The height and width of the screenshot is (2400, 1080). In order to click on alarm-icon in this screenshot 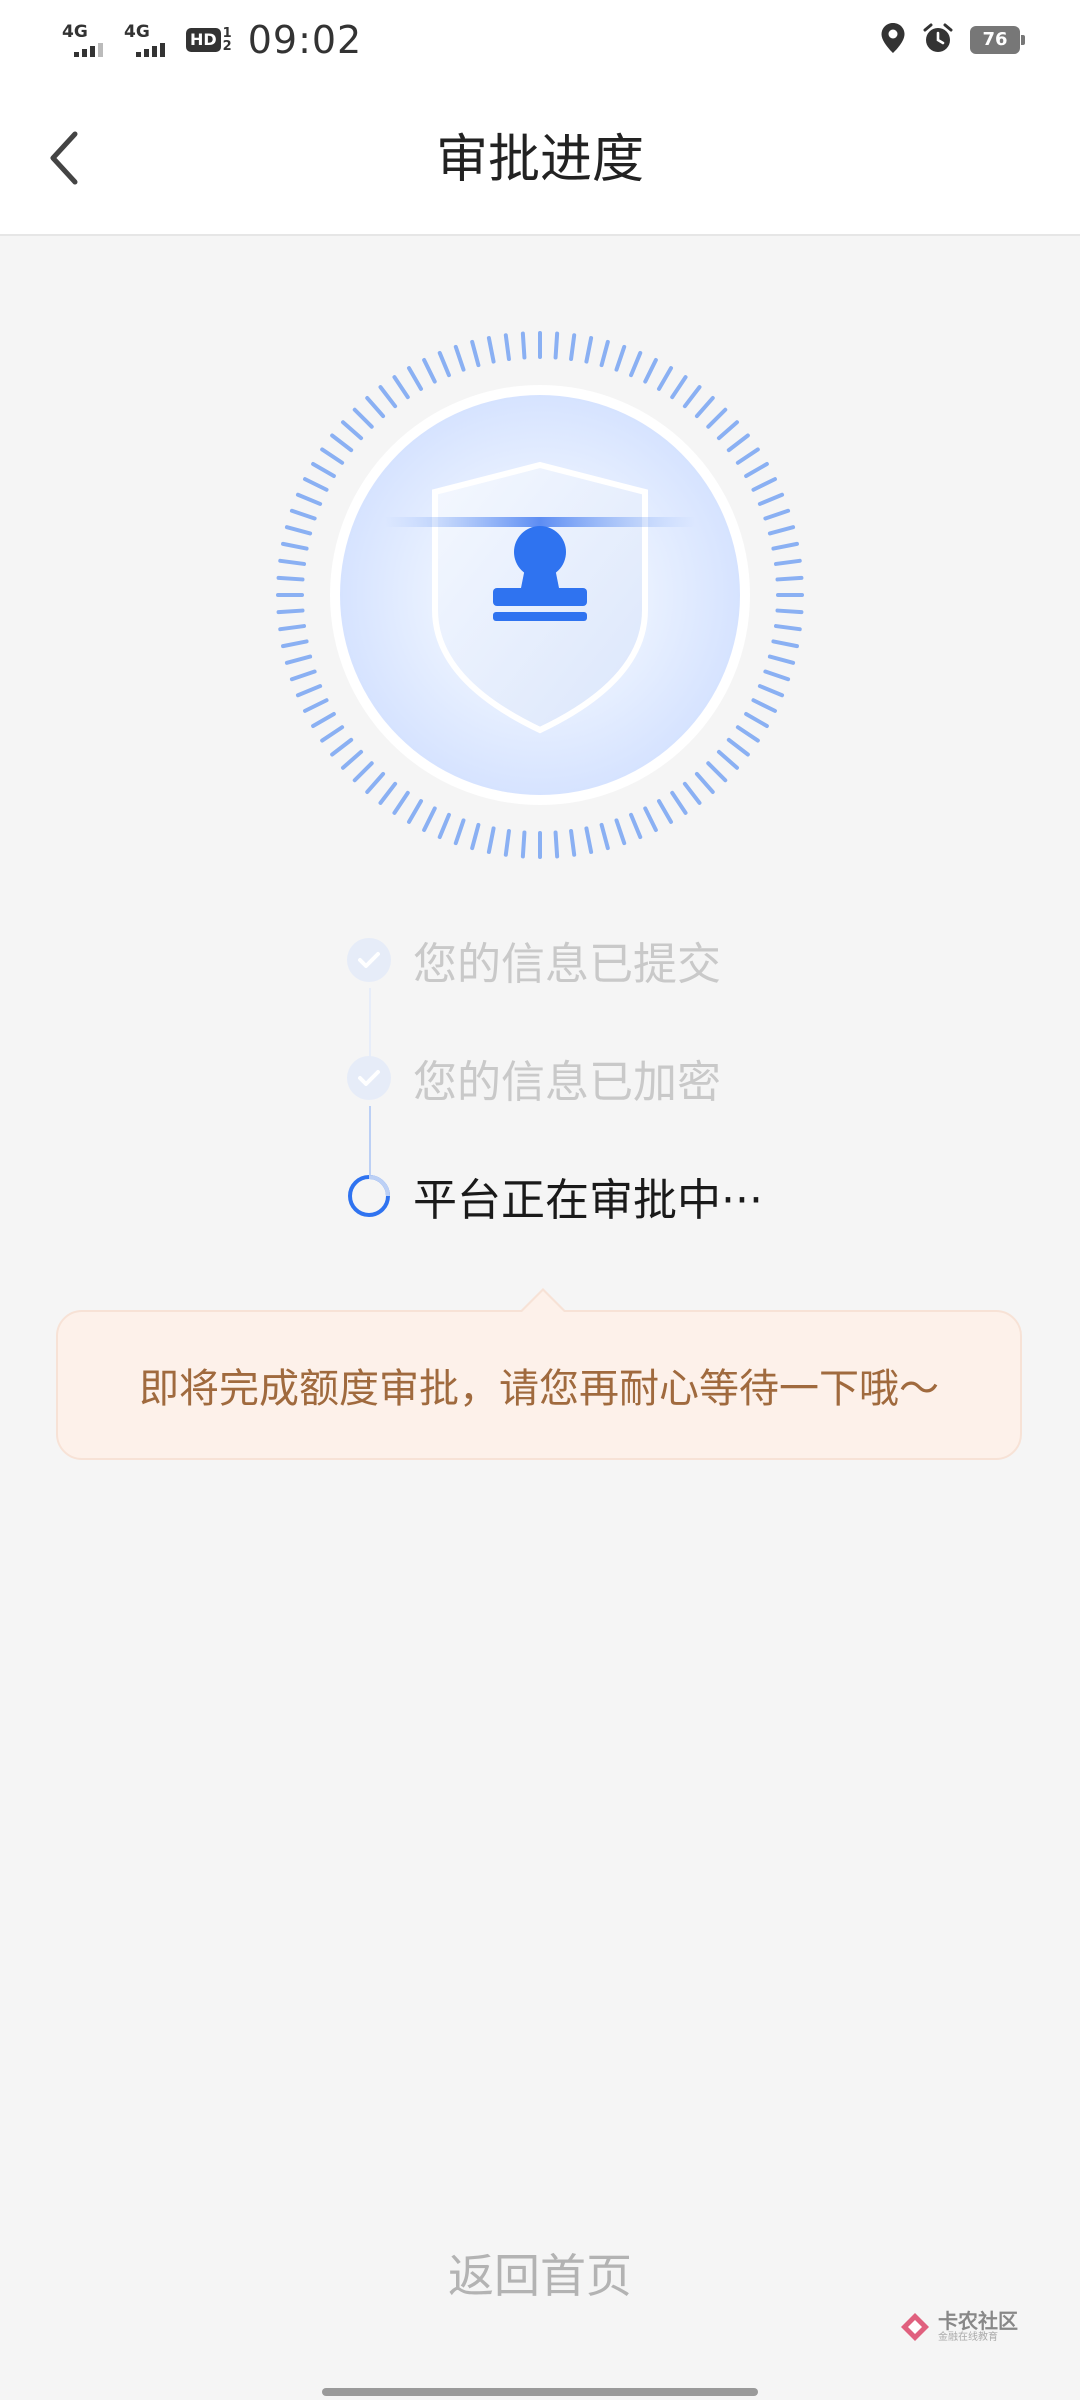, I will do `click(938, 40)`.